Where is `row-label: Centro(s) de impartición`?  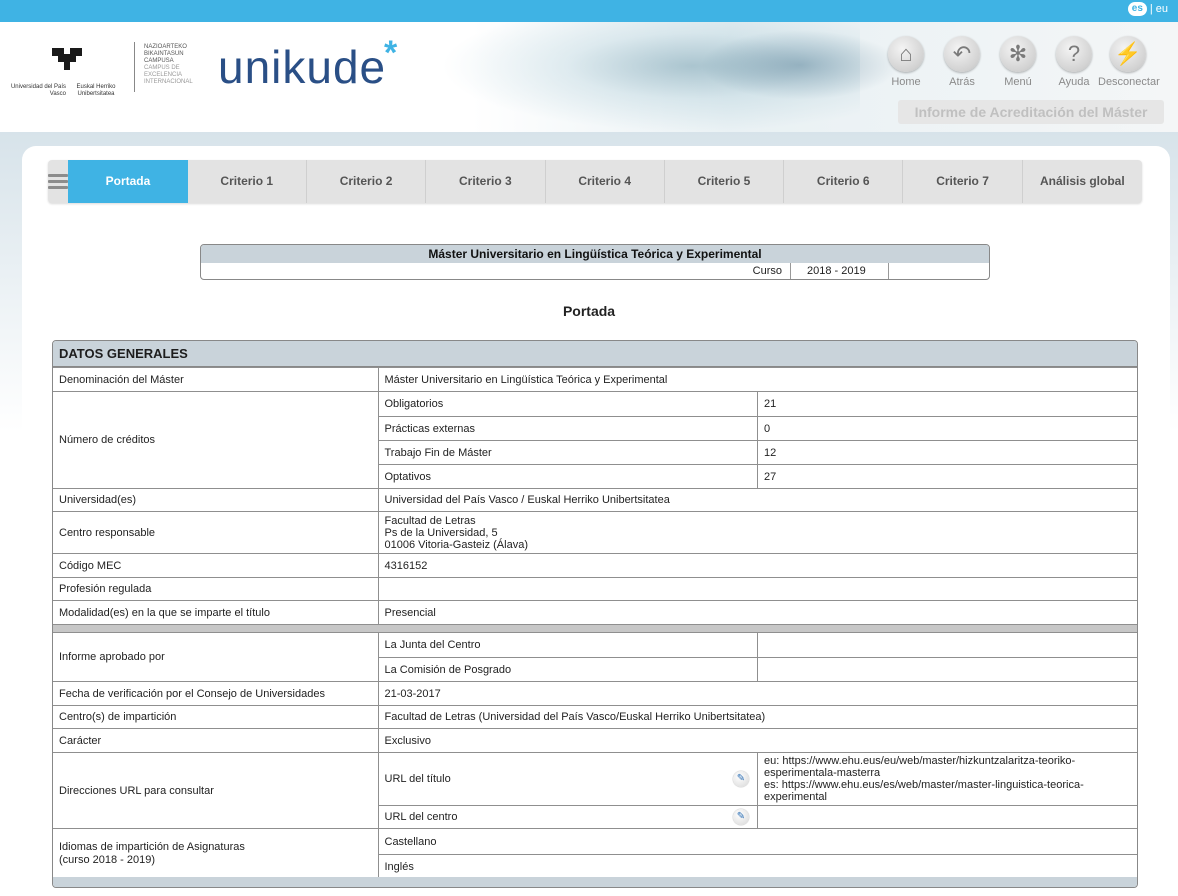
row-label: Centro(s) de impartición is located at coordinates (216, 717).